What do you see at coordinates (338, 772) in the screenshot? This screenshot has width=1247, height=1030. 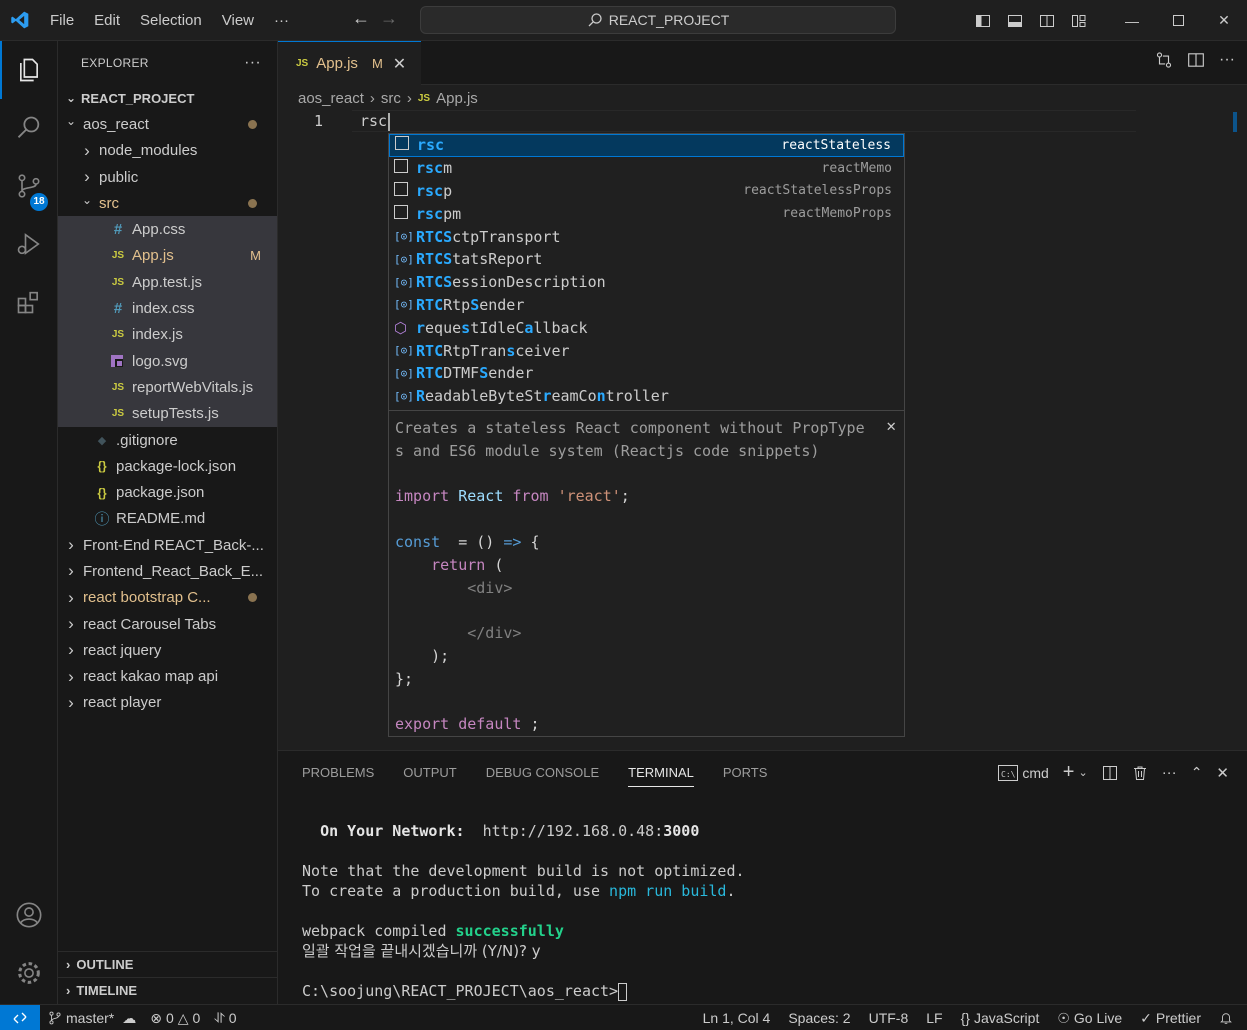 I see `tab-problems: PROBLEMS` at bounding box center [338, 772].